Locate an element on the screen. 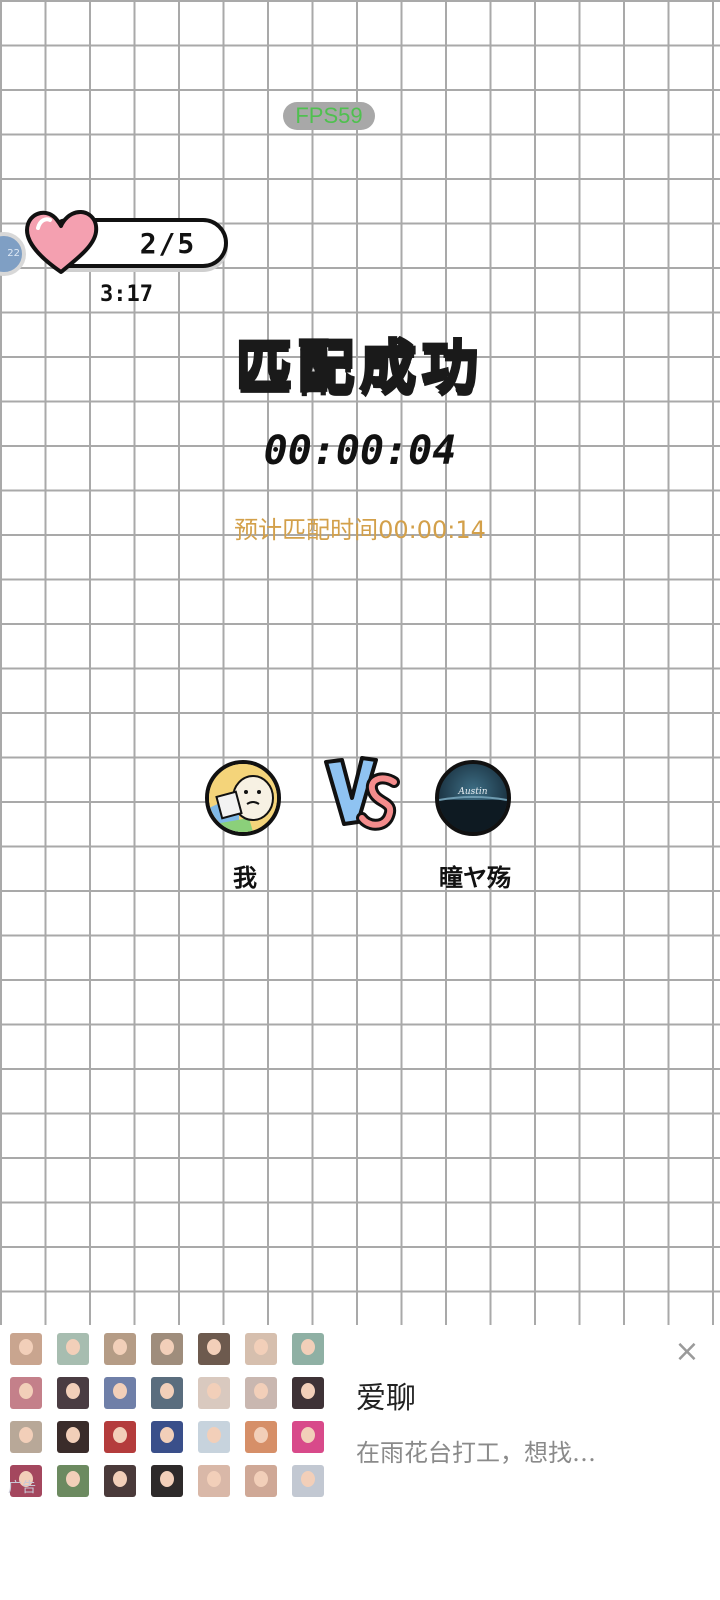 The height and width of the screenshot is (1600, 720). estimated-match-time: 预计匹配时间00:00:14 is located at coordinates (360, 530).